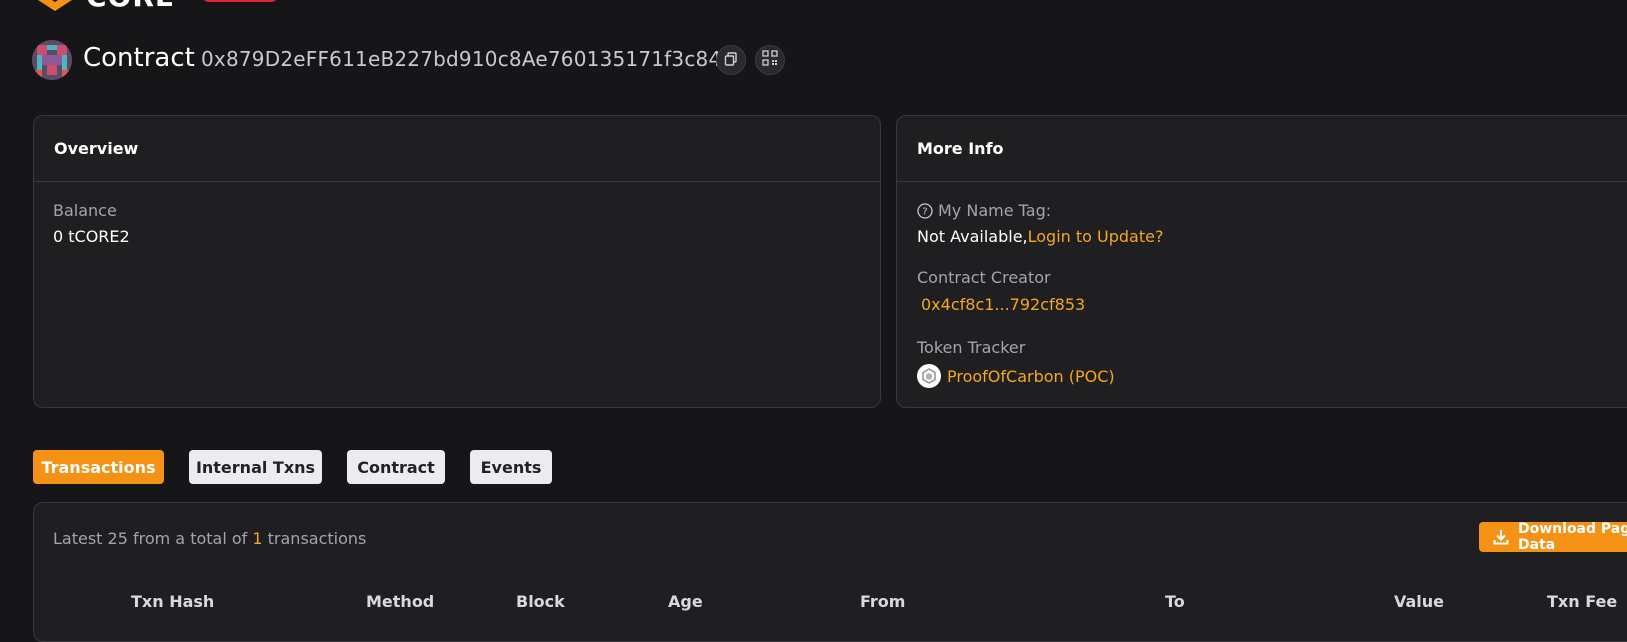 This screenshot has height=642, width=1627. What do you see at coordinates (257, 538) in the screenshot?
I see `transactions-total: 1` at bounding box center [257, 538].